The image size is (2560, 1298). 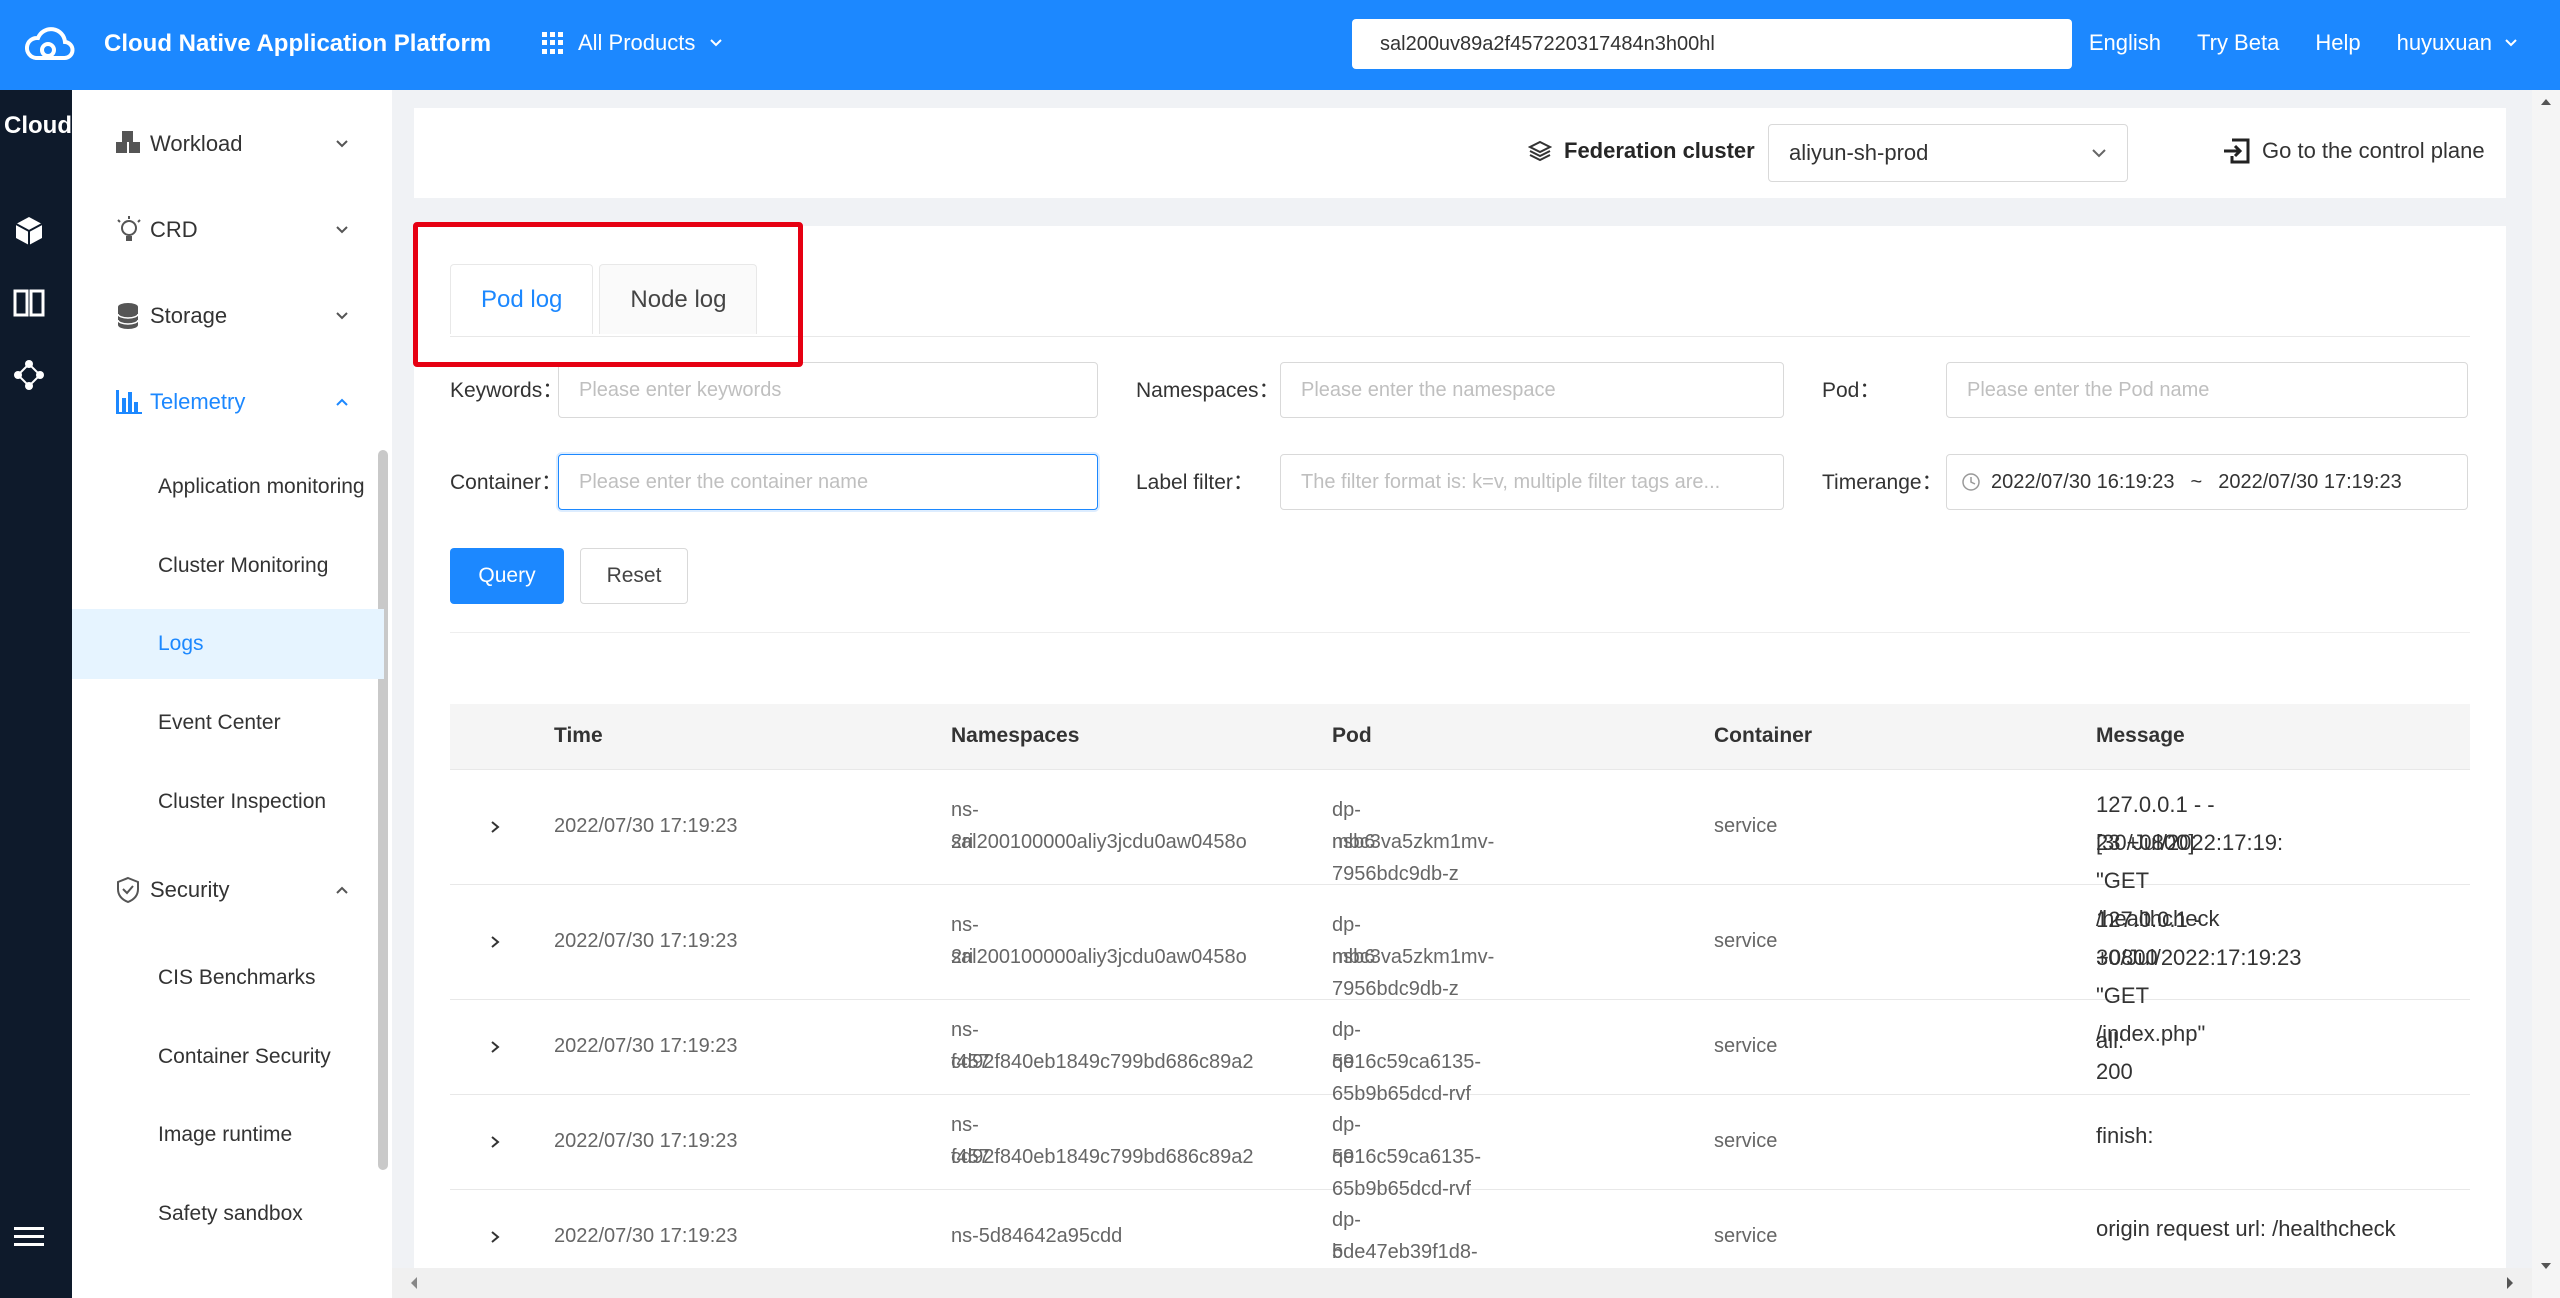 I want to click on try-beta-link: Try Beta, so click(x=2238, y=43).